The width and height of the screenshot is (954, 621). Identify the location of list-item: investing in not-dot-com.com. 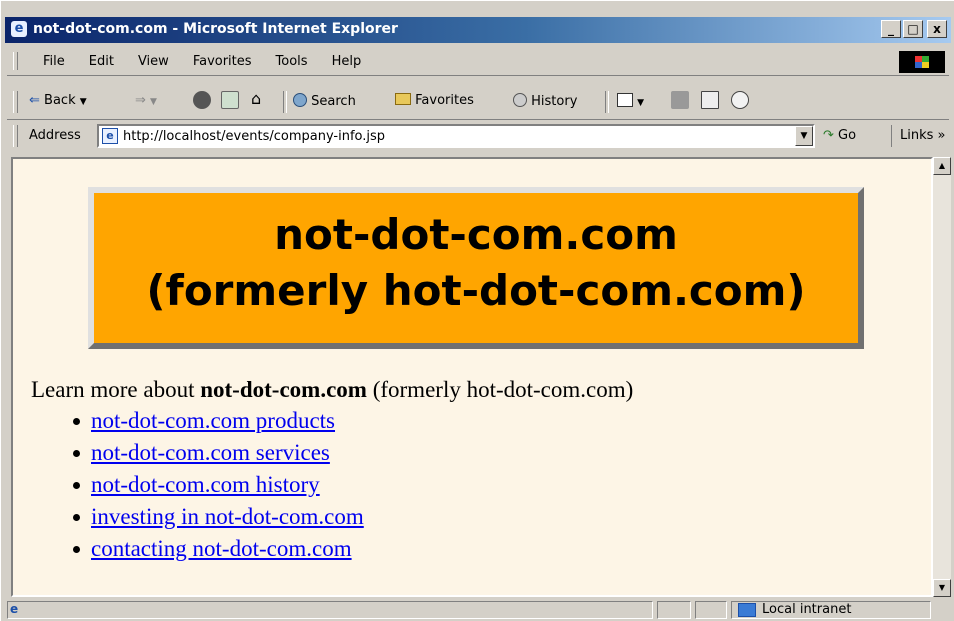
(218, 517).